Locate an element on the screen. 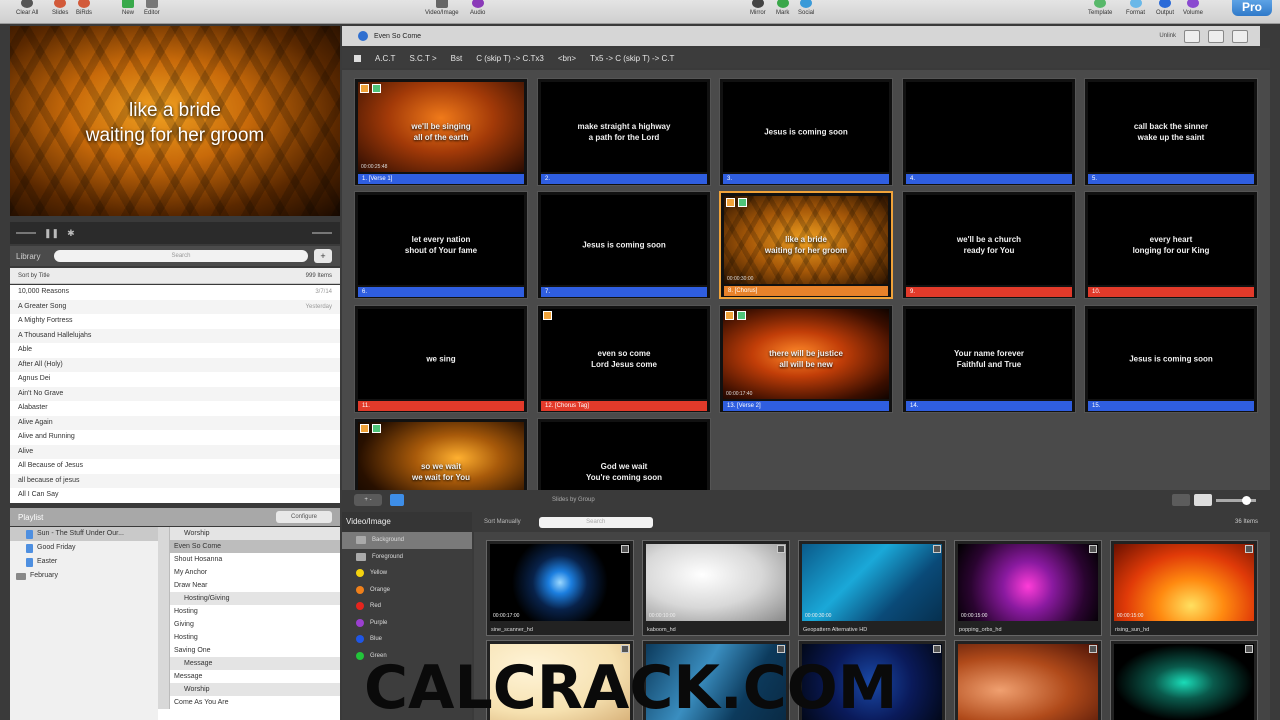 This screenshot has height=720, width=1280. volume-button: Volume is located at coordinates (1193, 12).